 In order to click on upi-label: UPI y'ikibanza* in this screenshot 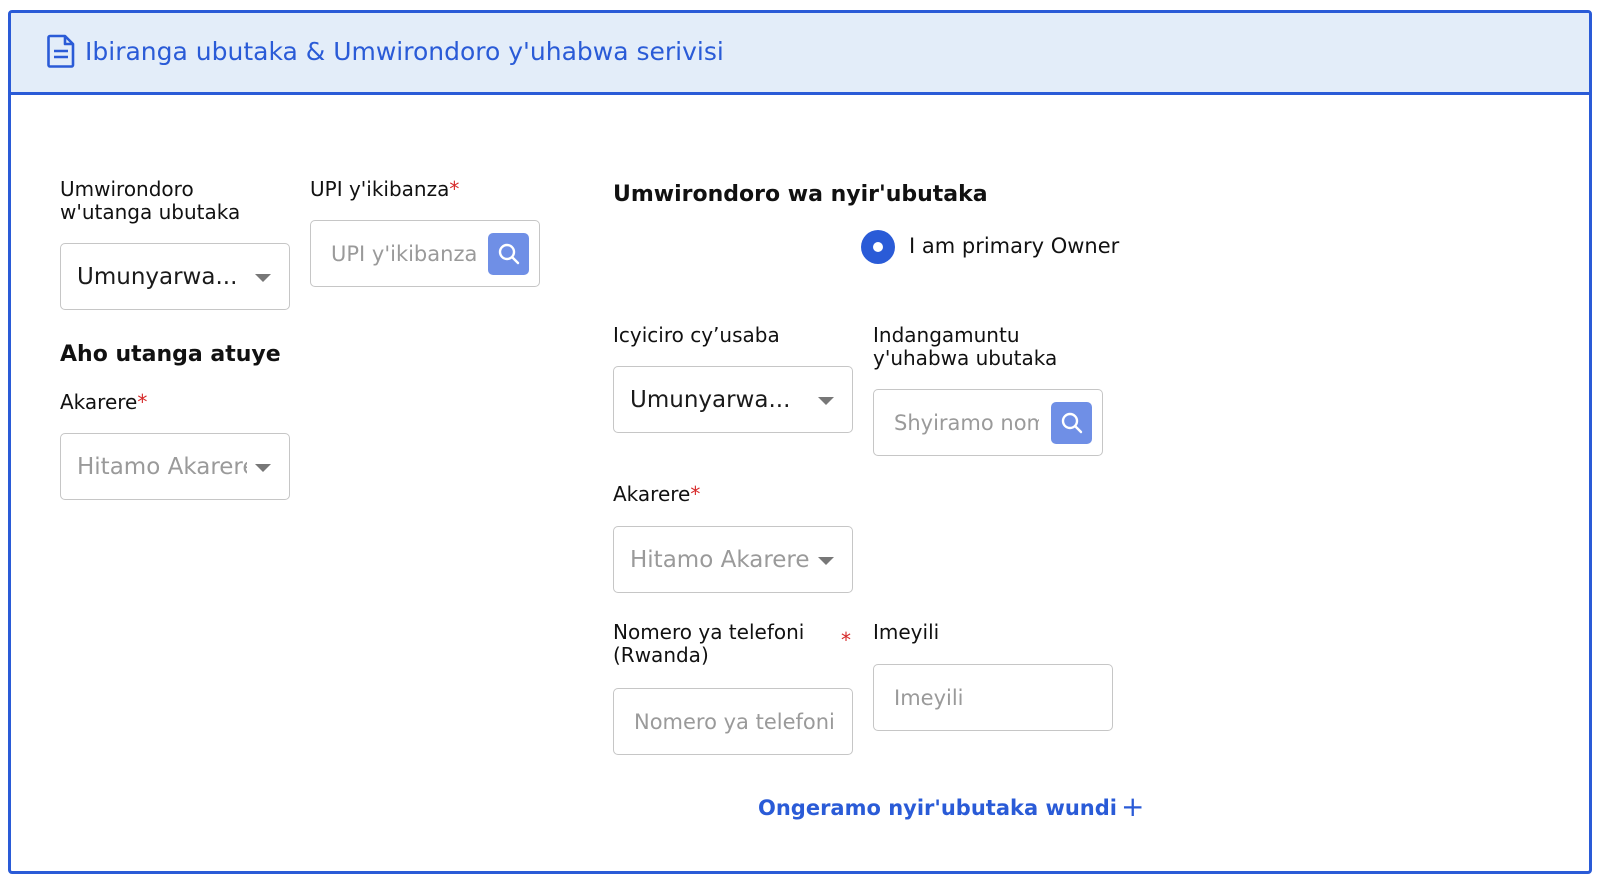, I will do `click(385, 189)`.